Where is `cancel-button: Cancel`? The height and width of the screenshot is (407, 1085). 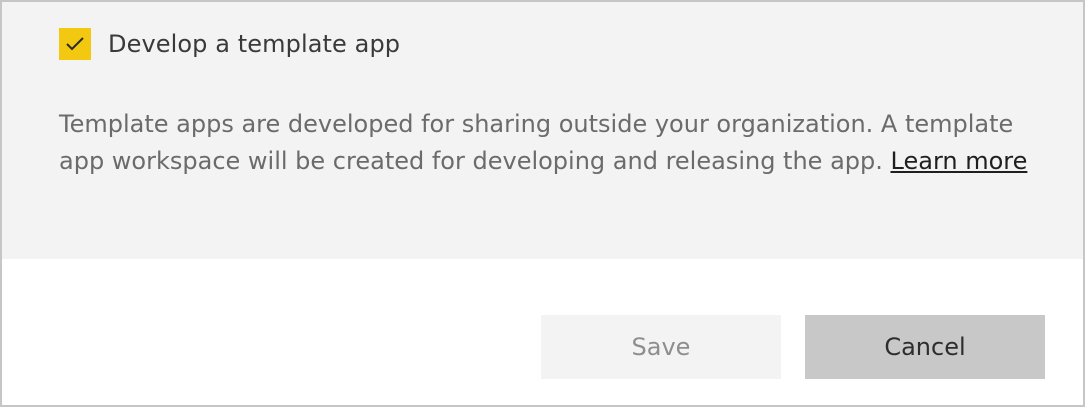
cancel-button: Cancel is located at coordinates (925, 347).